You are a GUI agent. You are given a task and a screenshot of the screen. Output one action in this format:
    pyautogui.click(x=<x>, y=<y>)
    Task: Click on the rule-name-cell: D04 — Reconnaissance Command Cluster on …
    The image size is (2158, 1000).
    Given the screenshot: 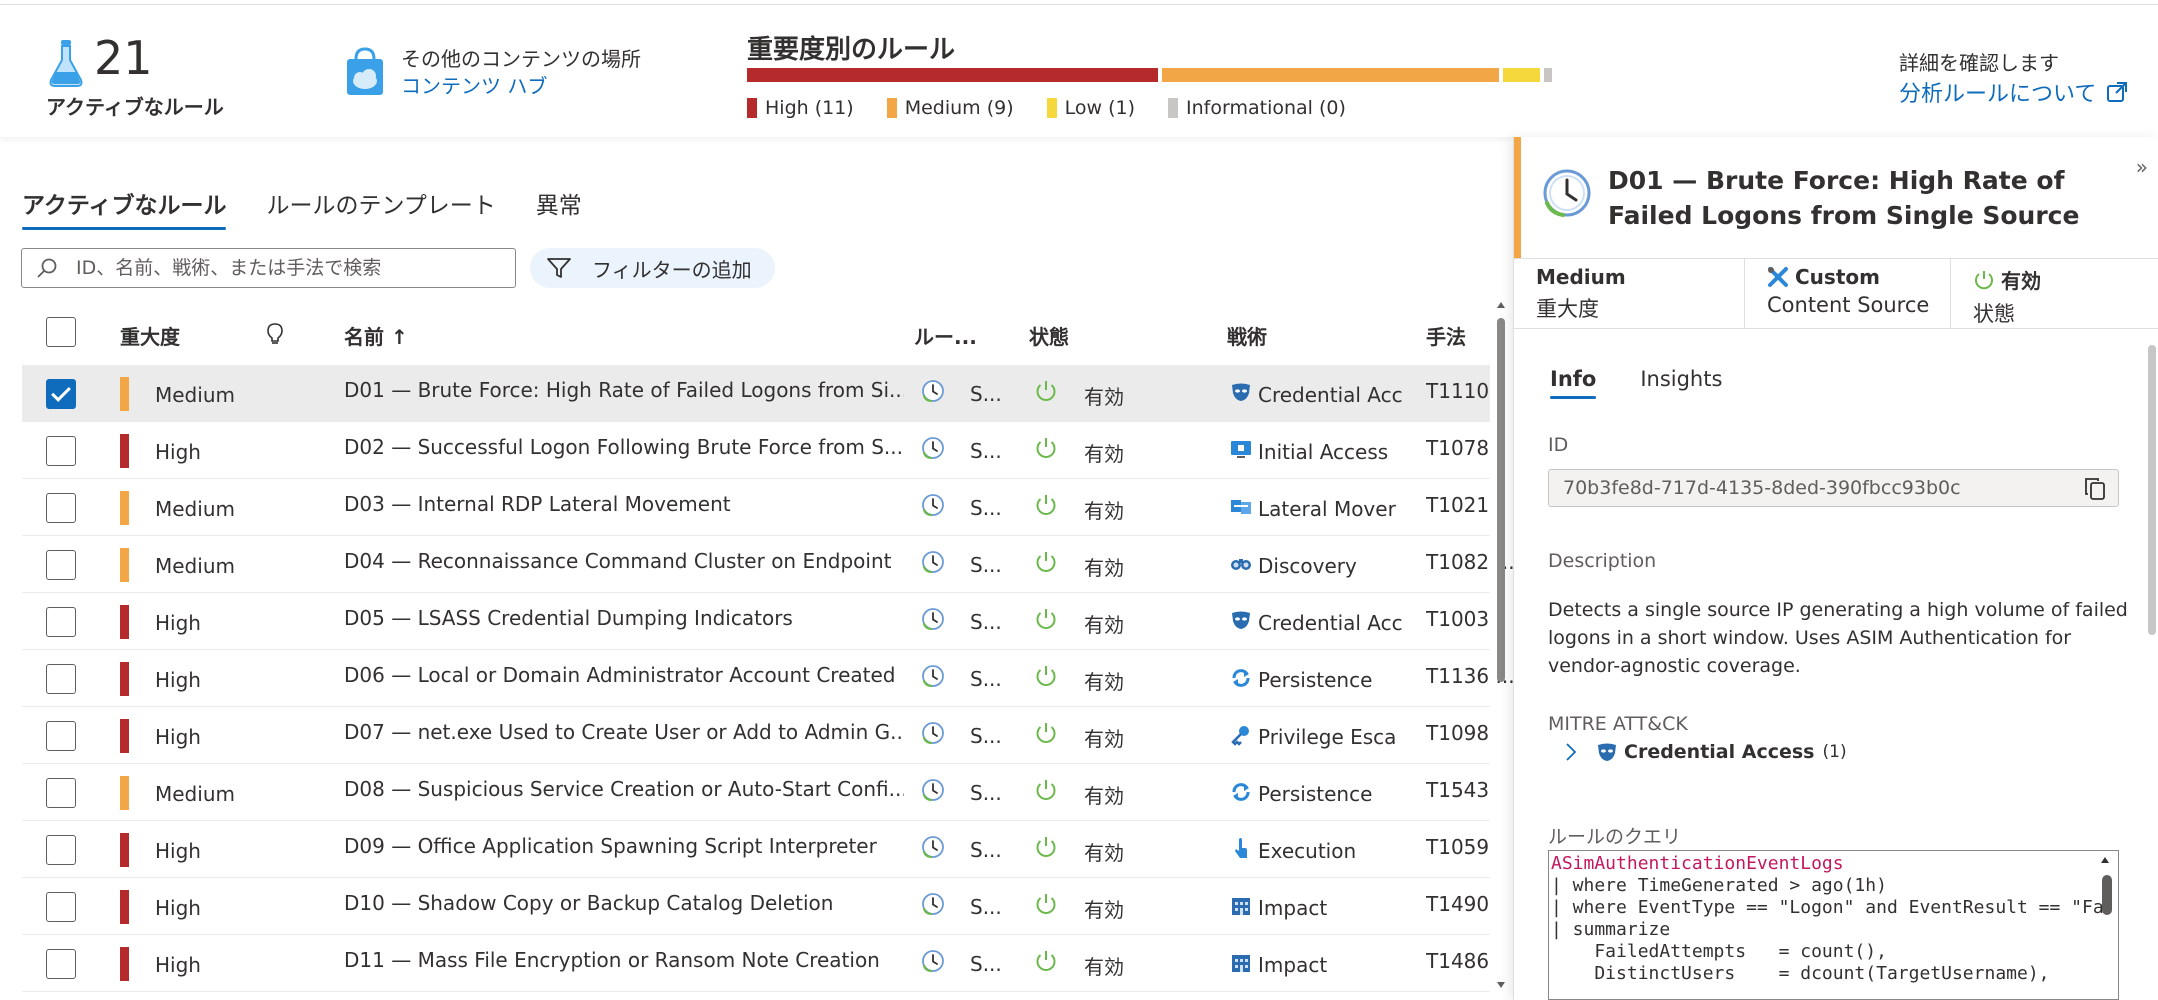 What is the action you would take?
    pyautogui.click(x=624, y=561)
    